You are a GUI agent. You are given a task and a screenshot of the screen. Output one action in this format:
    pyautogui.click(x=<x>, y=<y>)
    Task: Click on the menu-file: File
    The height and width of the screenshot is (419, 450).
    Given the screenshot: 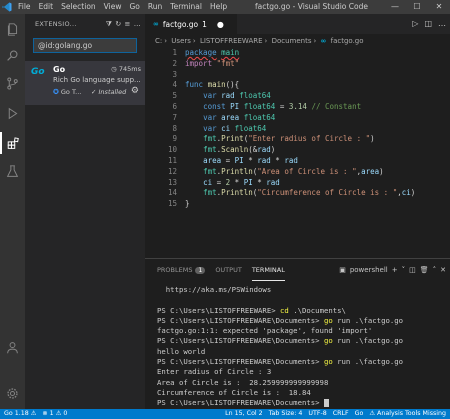 What is the action you would take?
    pyautogui.click(x=24, y=7)
    